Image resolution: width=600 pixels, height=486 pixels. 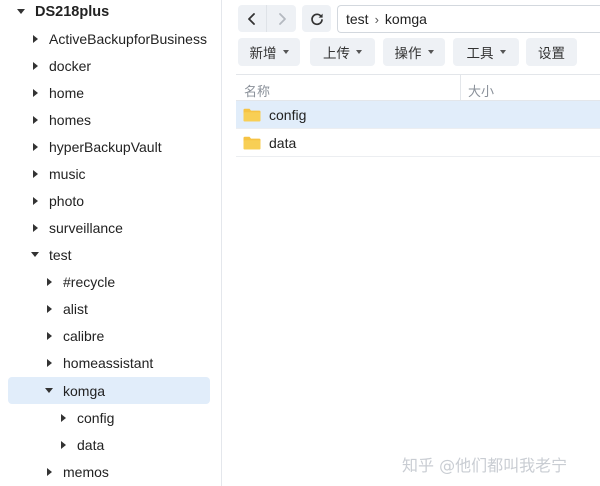 What do you see at coordinates (70, 65) in the screenshot?
I see `tree-node-label: docker` at bounding box center [70, 65].